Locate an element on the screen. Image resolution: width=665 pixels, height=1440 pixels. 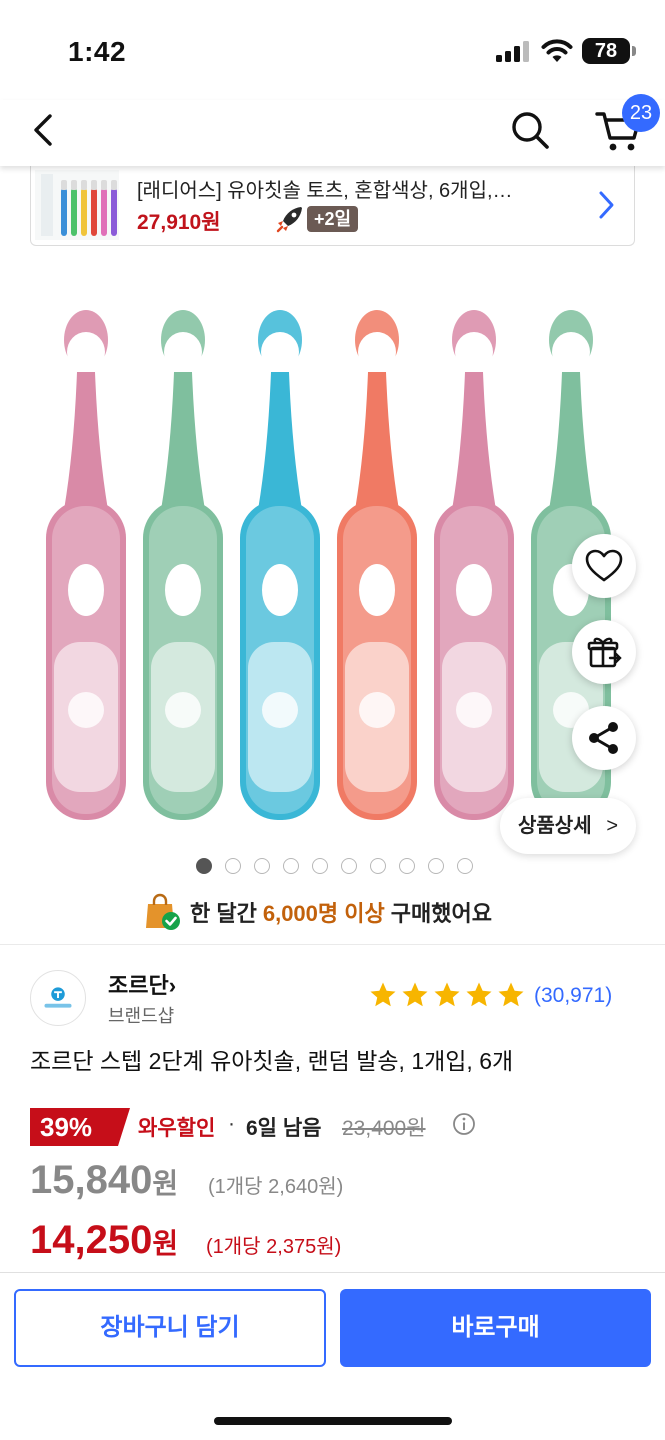
rocket-delivery-icon is located at coordinates (289, 220).